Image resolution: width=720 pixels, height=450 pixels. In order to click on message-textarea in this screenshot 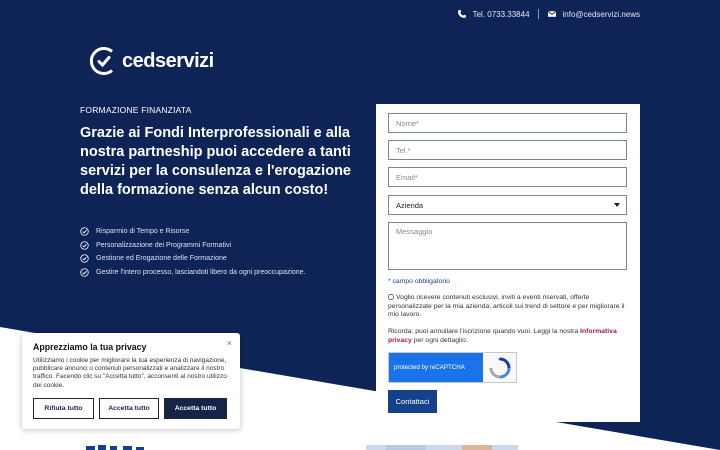, I will do `click(507, 246)`.